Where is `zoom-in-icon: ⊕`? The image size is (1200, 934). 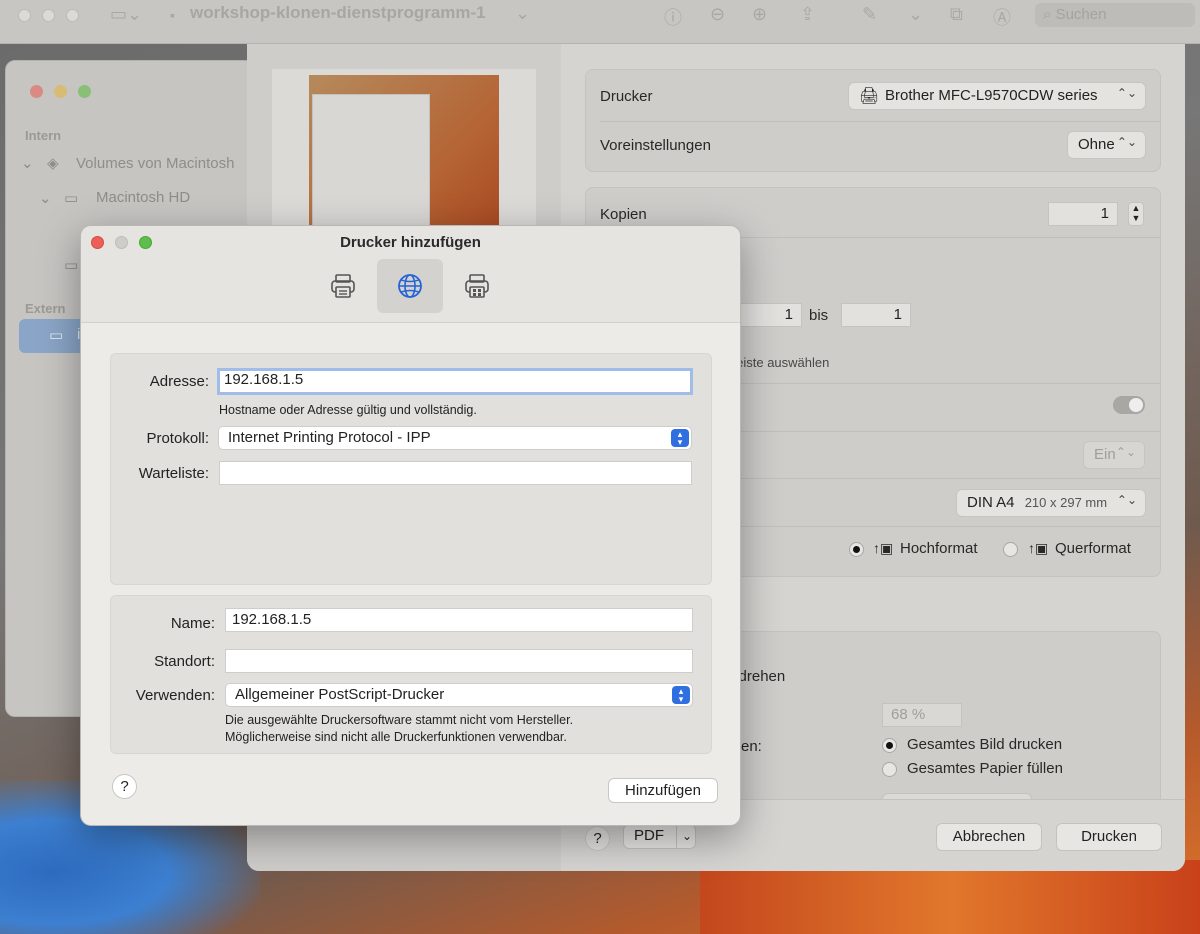 zoom-in-icon: ⊕ is located at coordinates (759, 14).